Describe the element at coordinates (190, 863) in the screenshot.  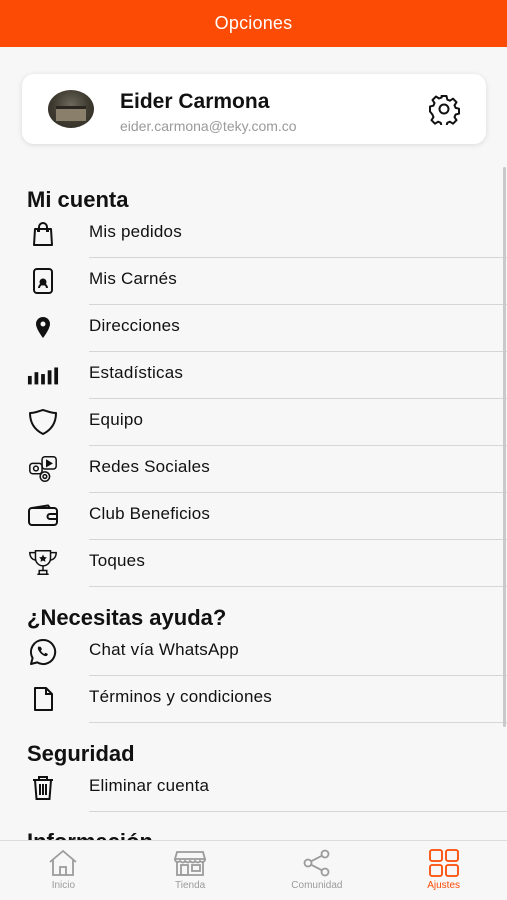
I see `store-icon` at that location.